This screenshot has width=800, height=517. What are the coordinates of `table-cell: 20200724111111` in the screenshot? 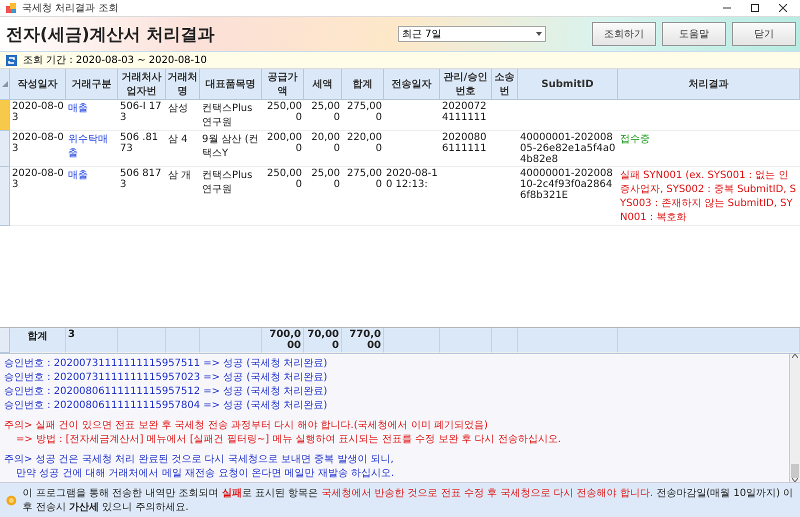 It's located at (466, 115).